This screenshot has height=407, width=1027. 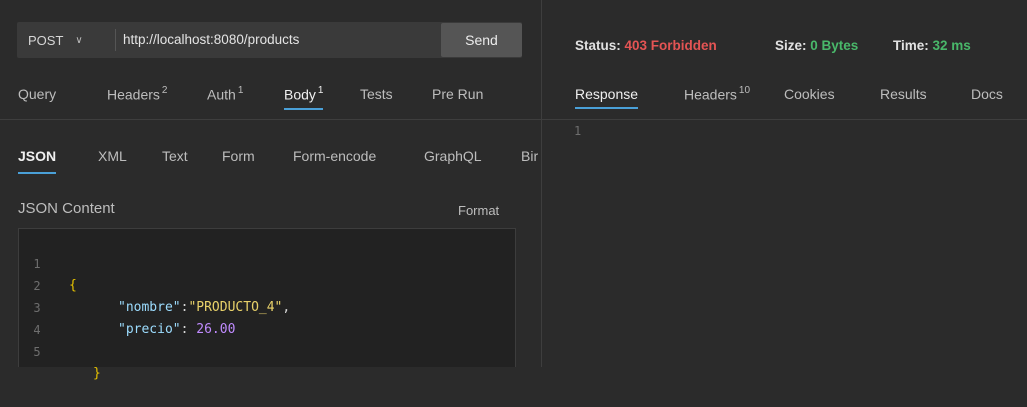 I want to click on response-headers-count-badge: 10, so click(x=744, y=90).